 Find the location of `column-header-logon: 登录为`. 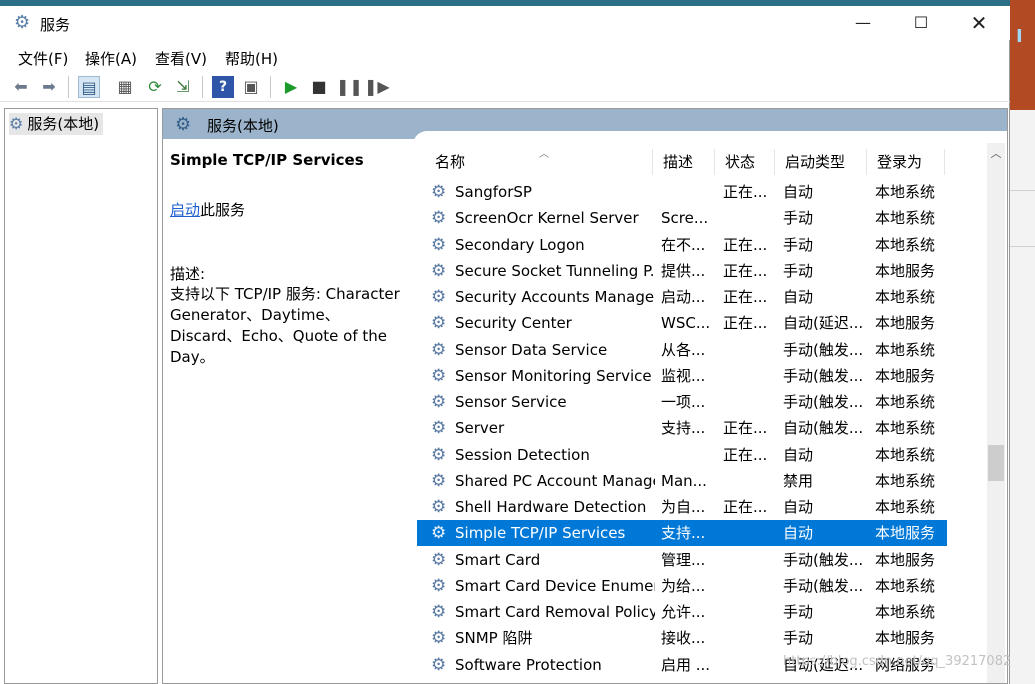

column-header-logon: 登录为 is located at coordinates (906, 162).